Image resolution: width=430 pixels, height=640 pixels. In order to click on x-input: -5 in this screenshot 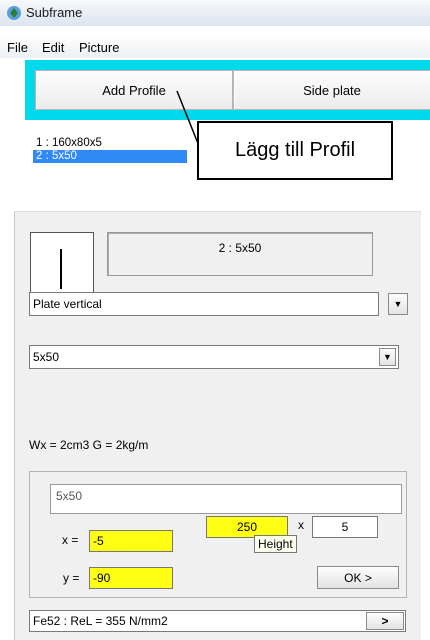, I will do `click(131, 541)`.